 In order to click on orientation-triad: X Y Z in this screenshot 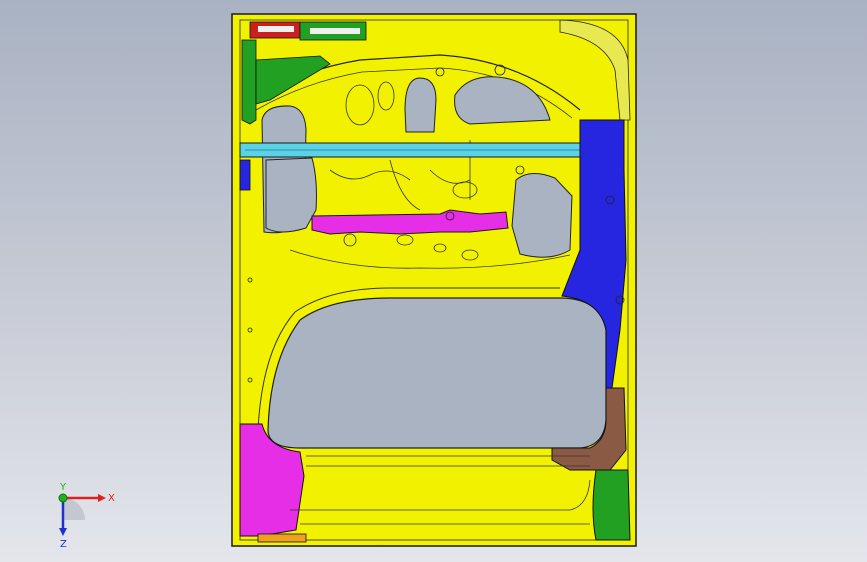, I will do `click(80, 513)`.